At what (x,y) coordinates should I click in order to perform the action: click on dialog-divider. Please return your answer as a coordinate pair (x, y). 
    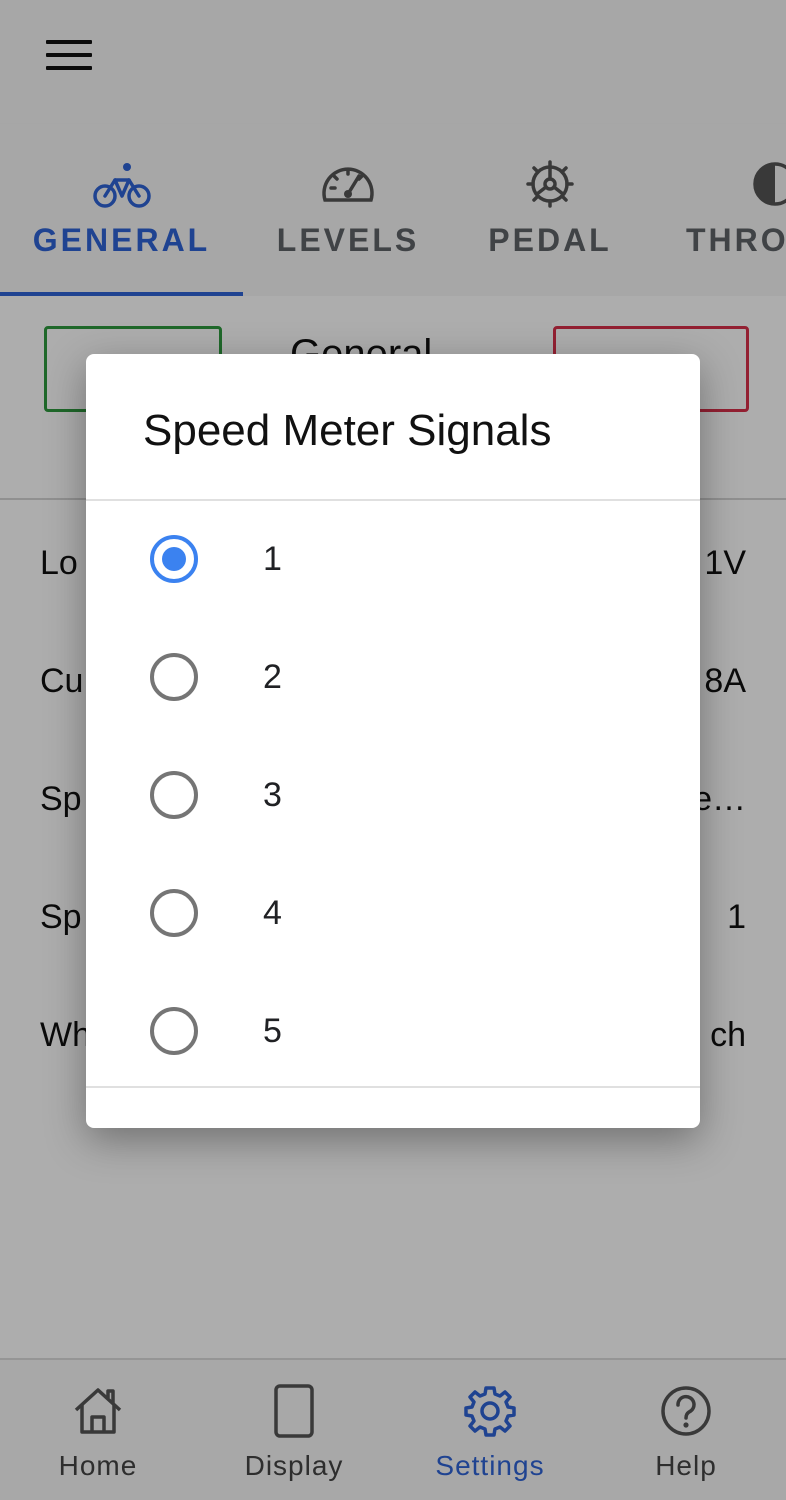
    Looking at the image, I should click on (393, 1087).